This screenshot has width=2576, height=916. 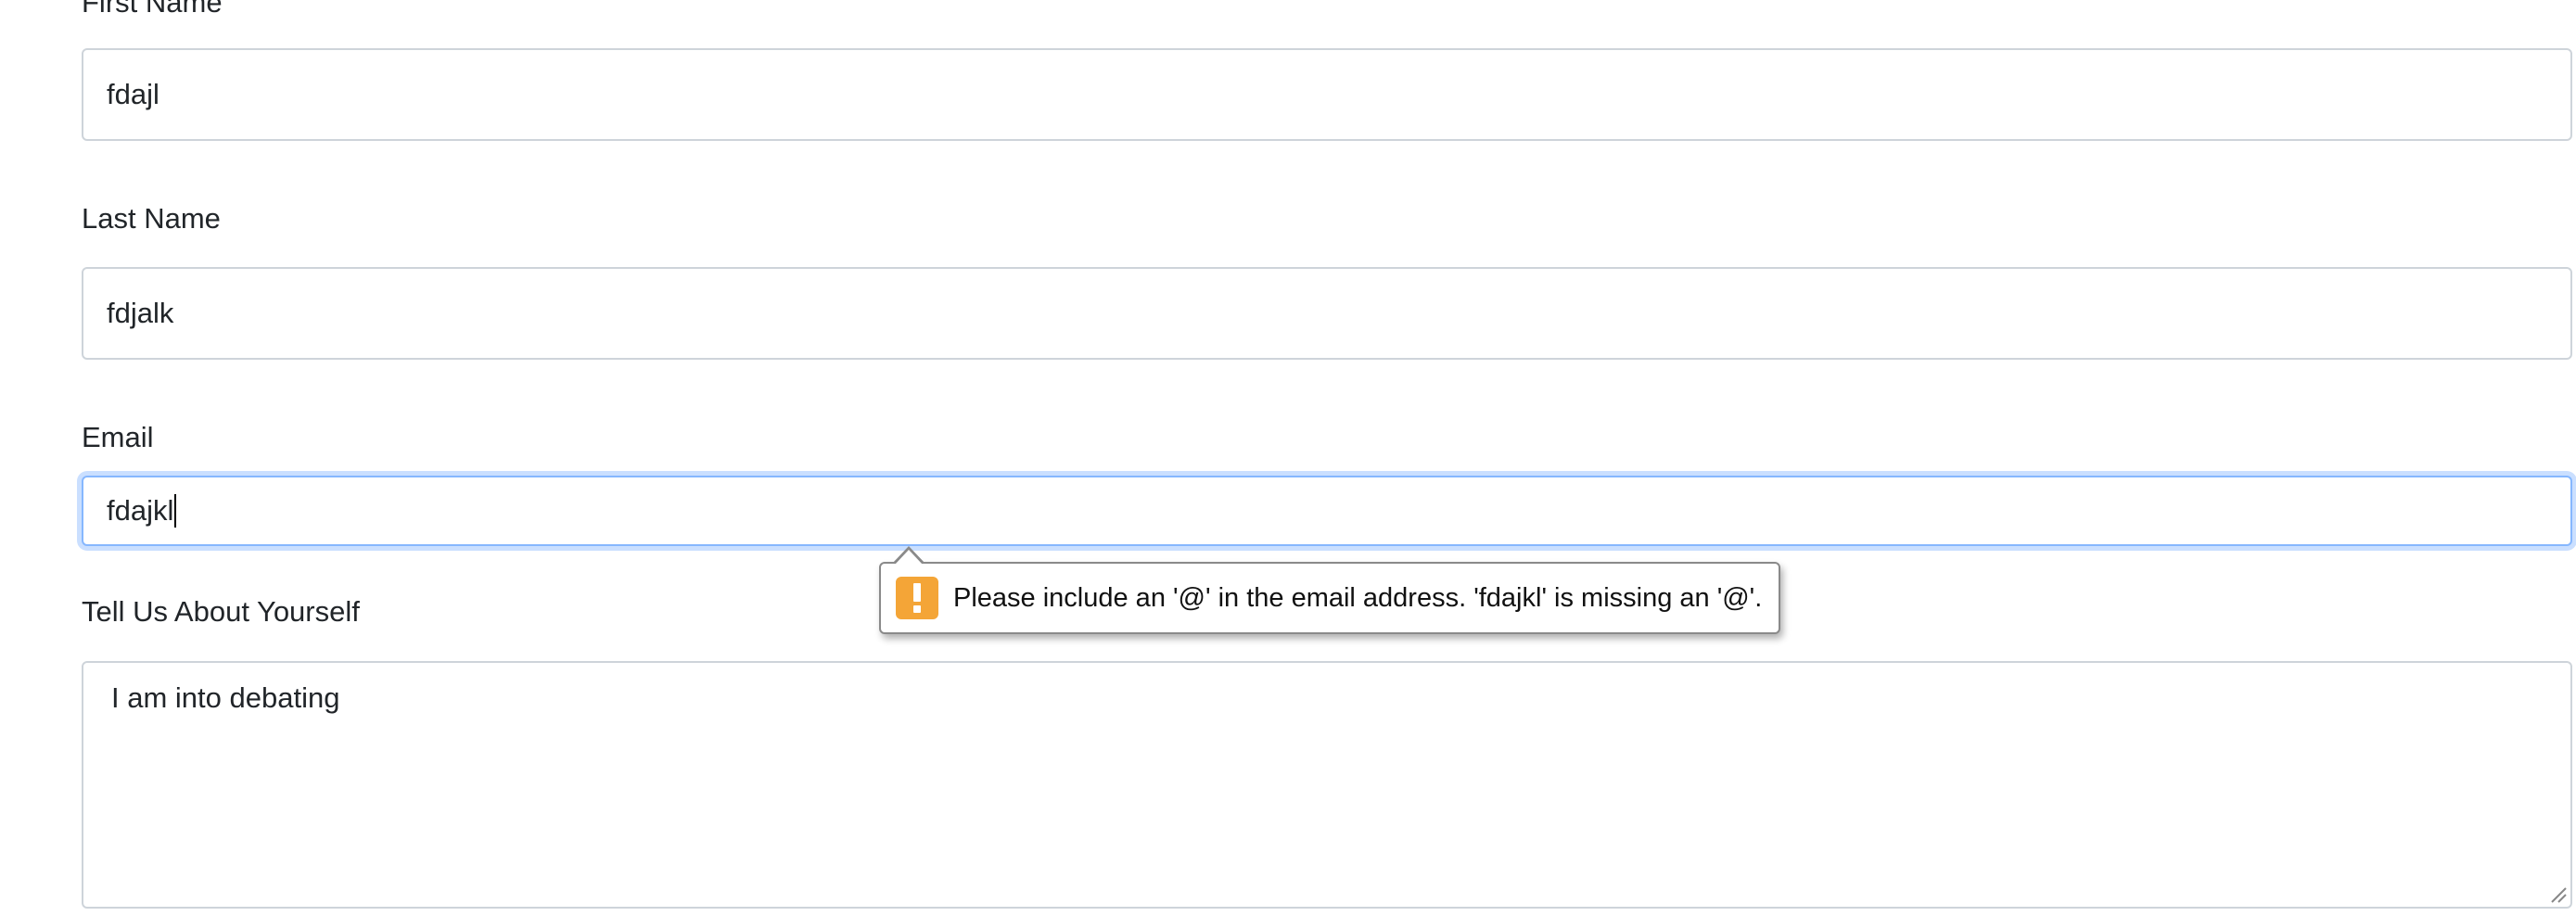 What do you see at coordinates (221, 611) in the screenshot?
I see `about-label: Tell Us About Yourself` at bounding box center [221, 611].